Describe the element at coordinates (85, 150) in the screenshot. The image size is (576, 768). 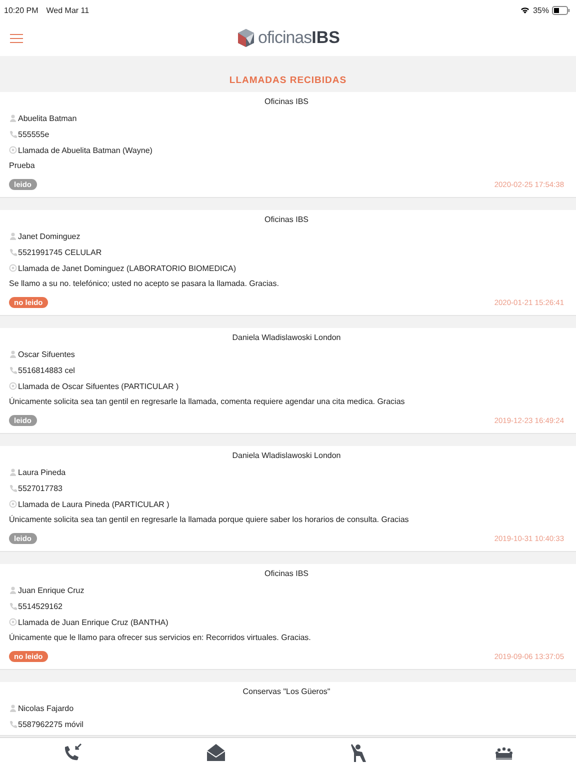
I see `call-subject: Llamada de Abuelita Batman (Wayne)` at that location.